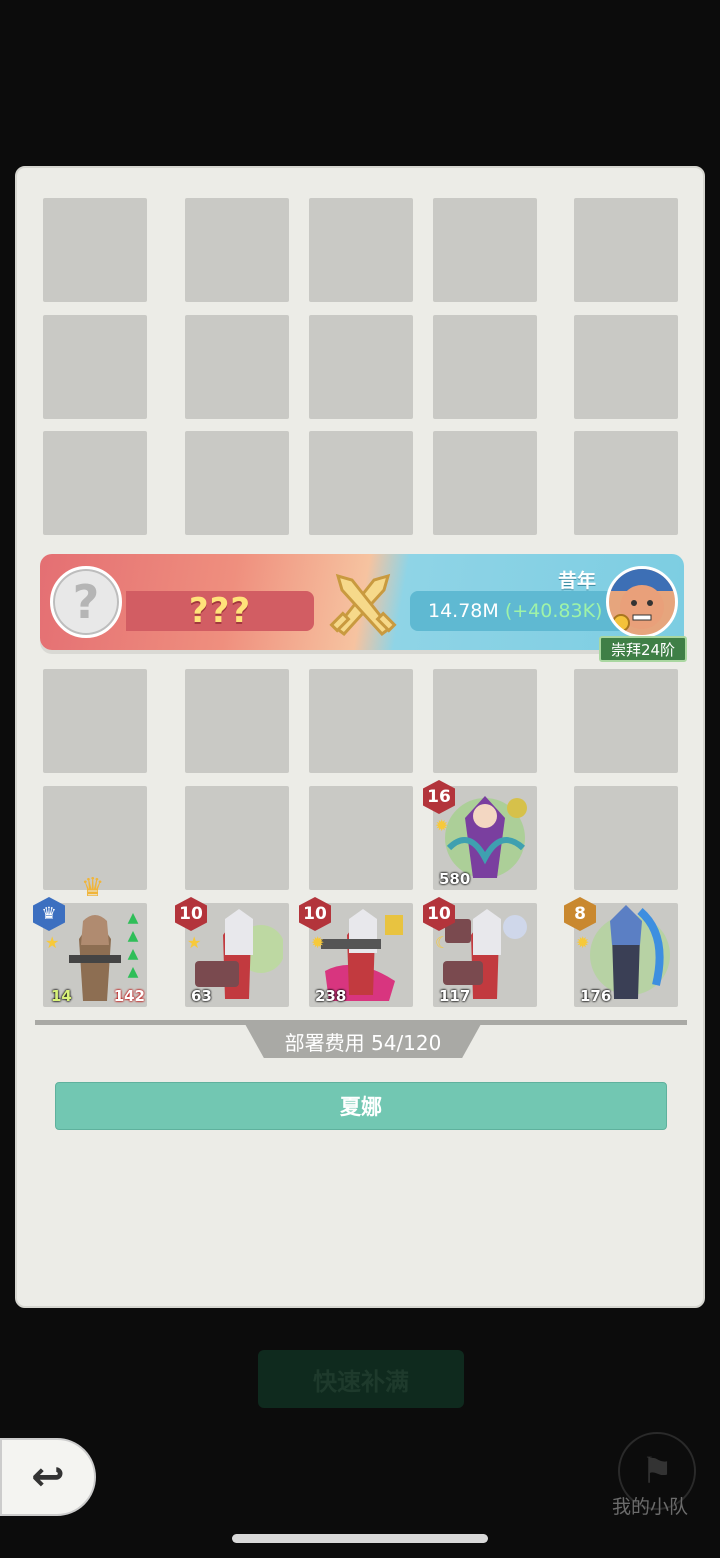  What do you see at coordinates (455, 996) in the screenshot?
I see `unit-power: 117` at bounding box center [455, 996].